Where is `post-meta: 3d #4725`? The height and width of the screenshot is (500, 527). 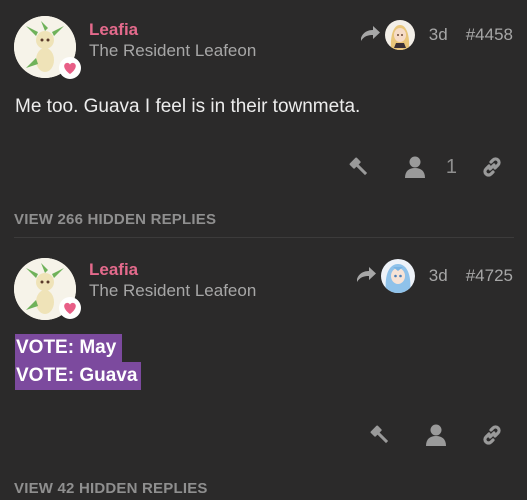 post-meta: 3d #4725 is located at coordinates (434, 276).